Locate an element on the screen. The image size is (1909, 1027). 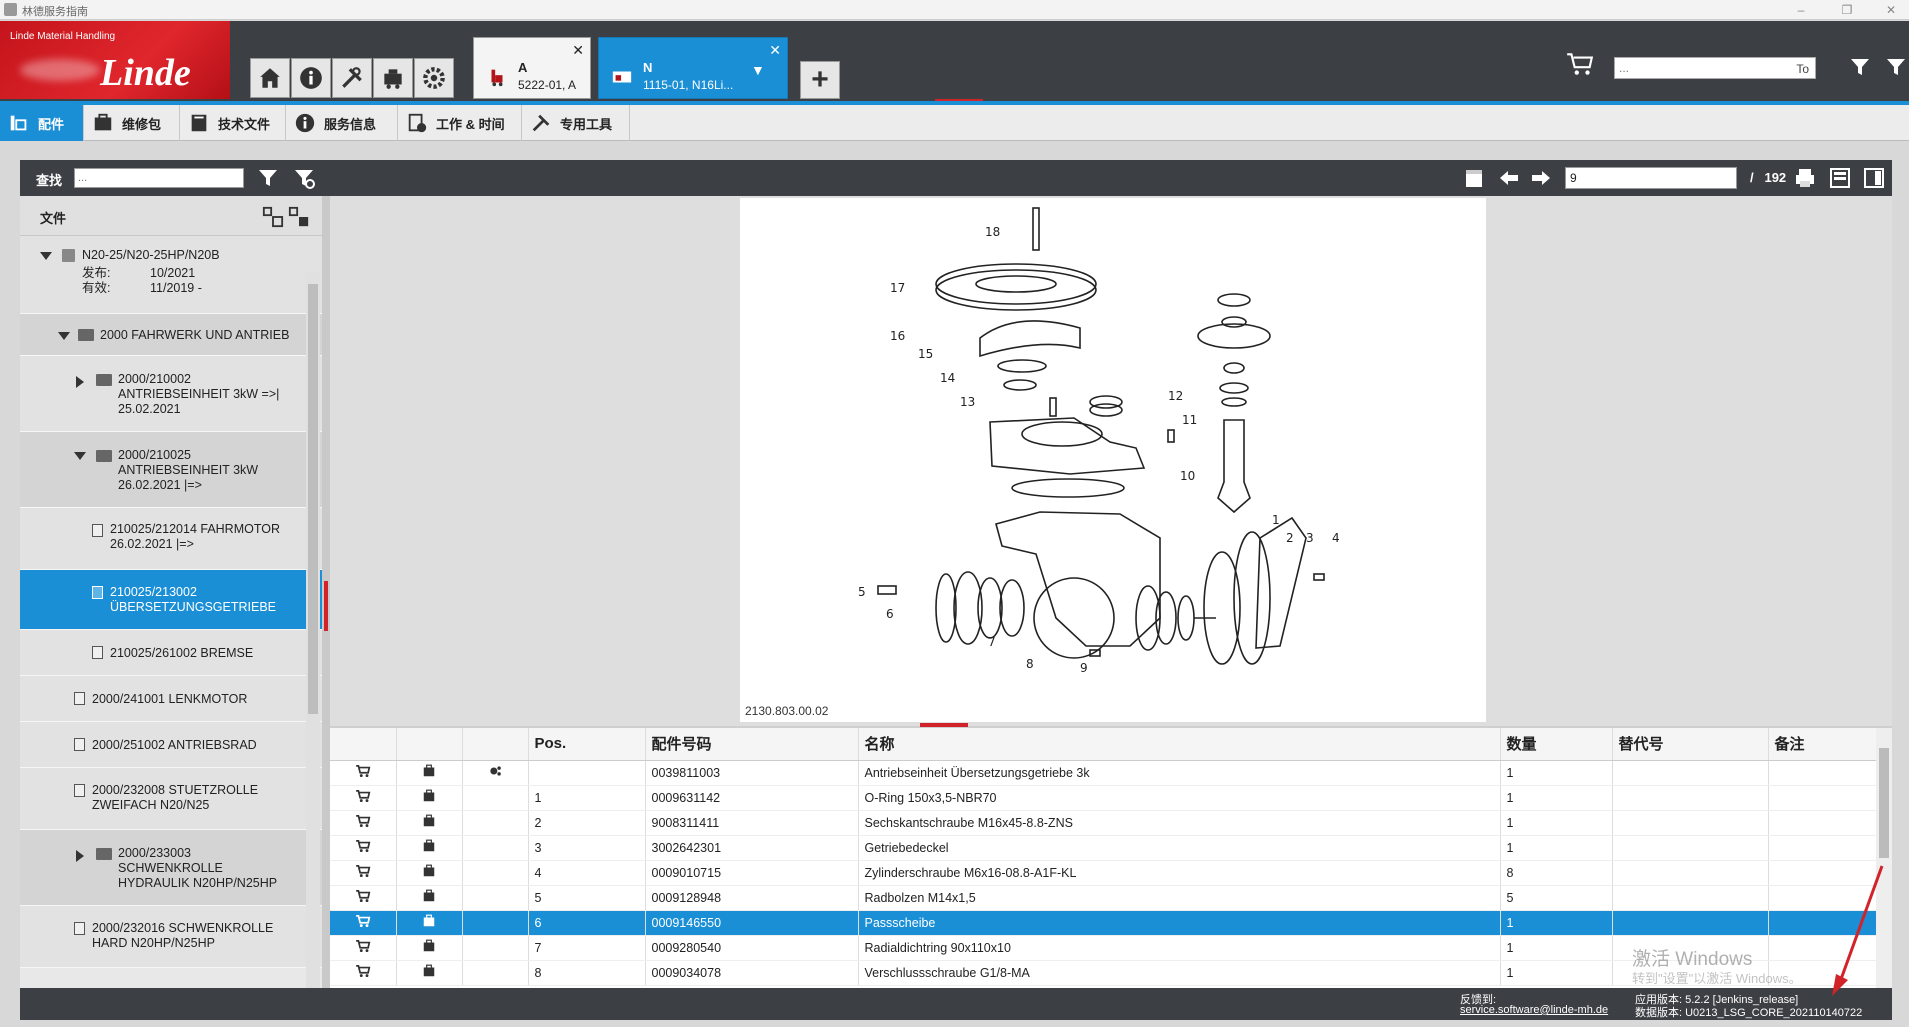
column-header-alternative: 替代号 is located at coordinates (1690, 744).